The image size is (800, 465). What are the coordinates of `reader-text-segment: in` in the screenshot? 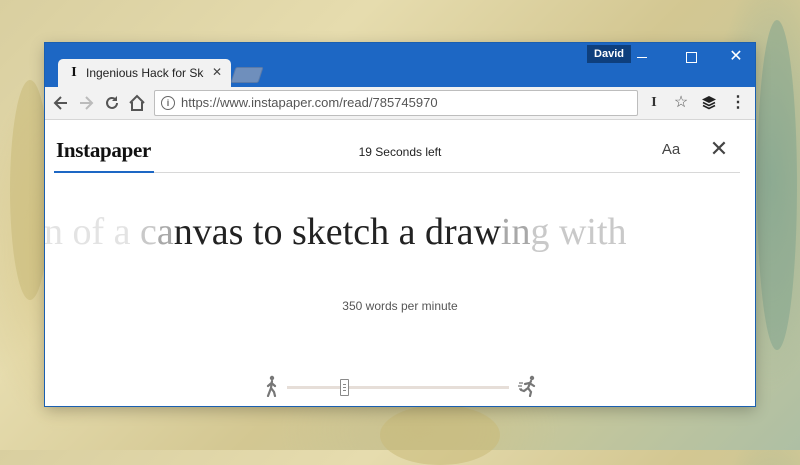 It's located at (515, 232).